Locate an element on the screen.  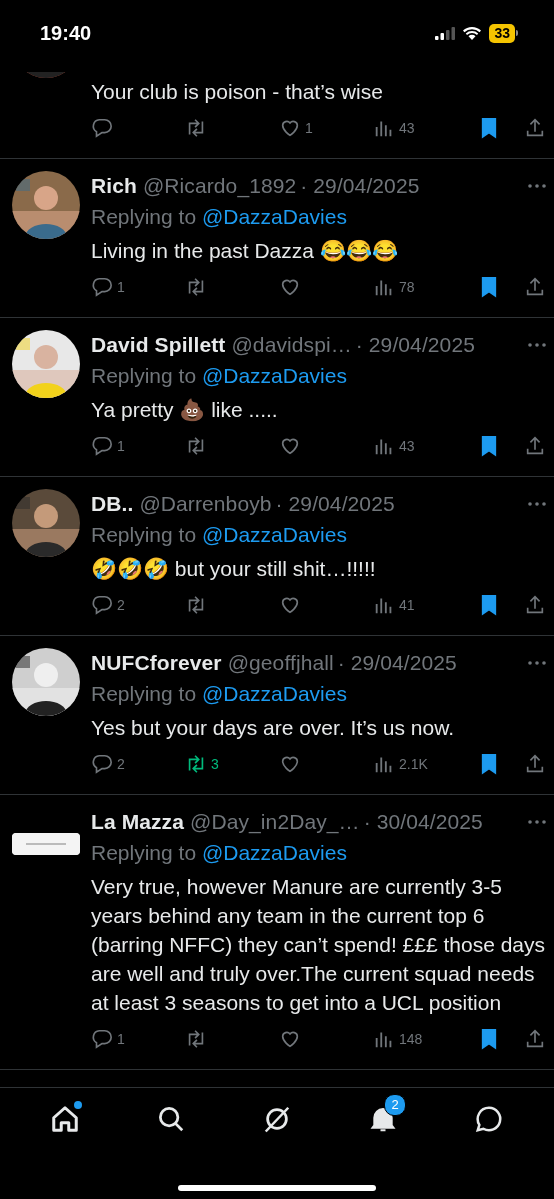
views-button: 148 is located at coordinates (420, 1039).